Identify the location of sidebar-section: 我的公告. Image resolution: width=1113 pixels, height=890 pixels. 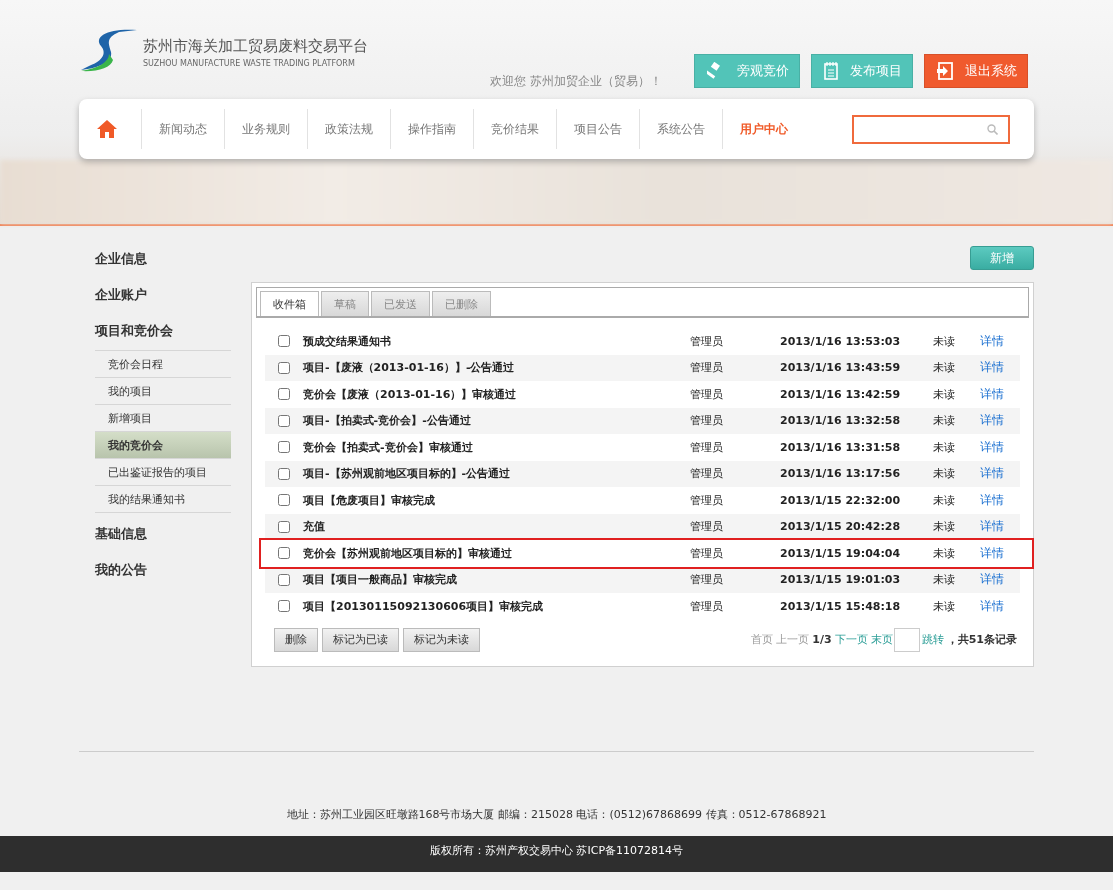
(163, 575).